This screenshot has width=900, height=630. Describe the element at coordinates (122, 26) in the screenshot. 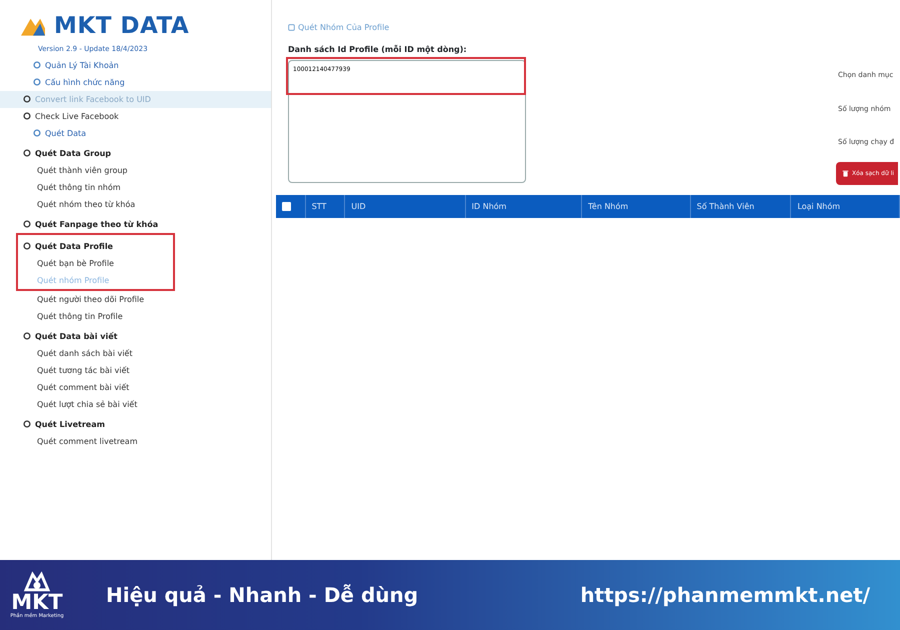

I see `logo-text: MKT DATA` at that location.